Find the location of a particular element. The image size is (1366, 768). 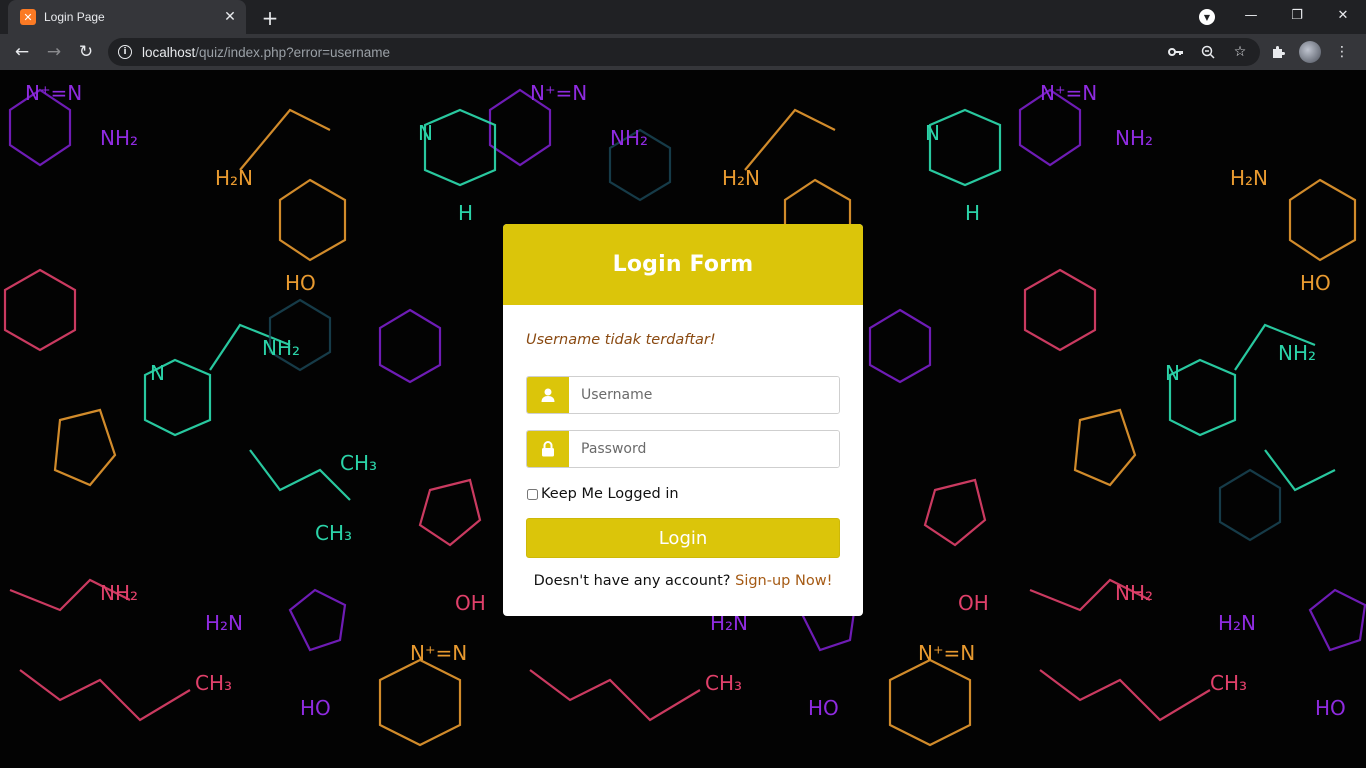

toolbar-actions: ⋮ is located at coordinates (1310, 52).